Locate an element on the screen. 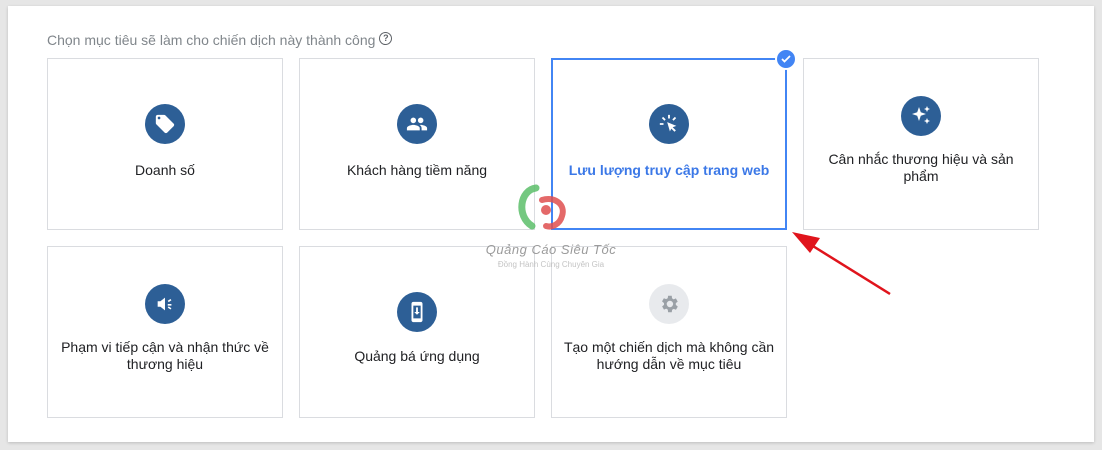 This screenshot has width=1102, height=450. goal-card-label: Khách hàng tiềm năng is located at coordinates (417, 170).